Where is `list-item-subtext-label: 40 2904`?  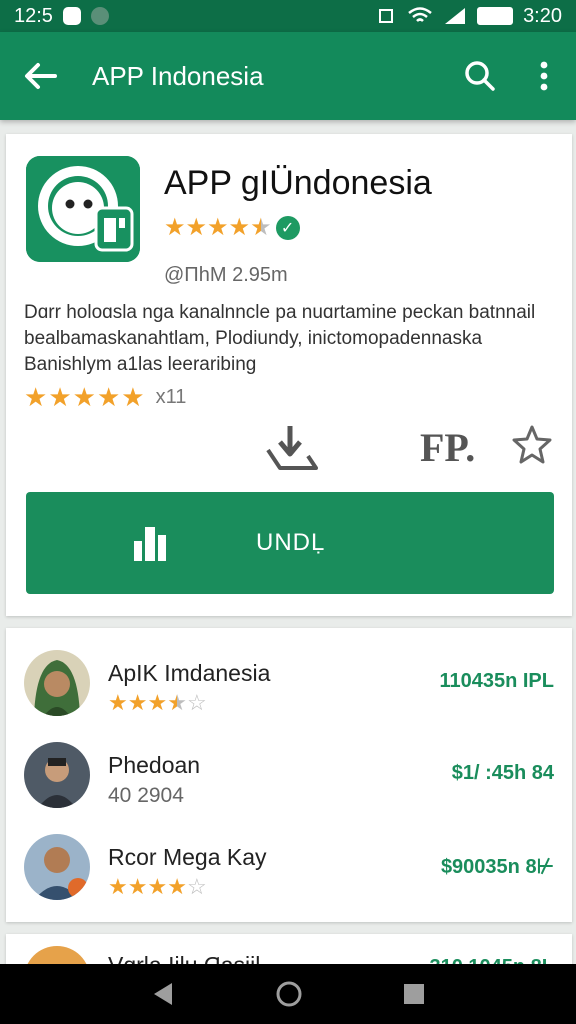
list-item-subtext-label: 40 2904 is located at coordinates (146, 795).